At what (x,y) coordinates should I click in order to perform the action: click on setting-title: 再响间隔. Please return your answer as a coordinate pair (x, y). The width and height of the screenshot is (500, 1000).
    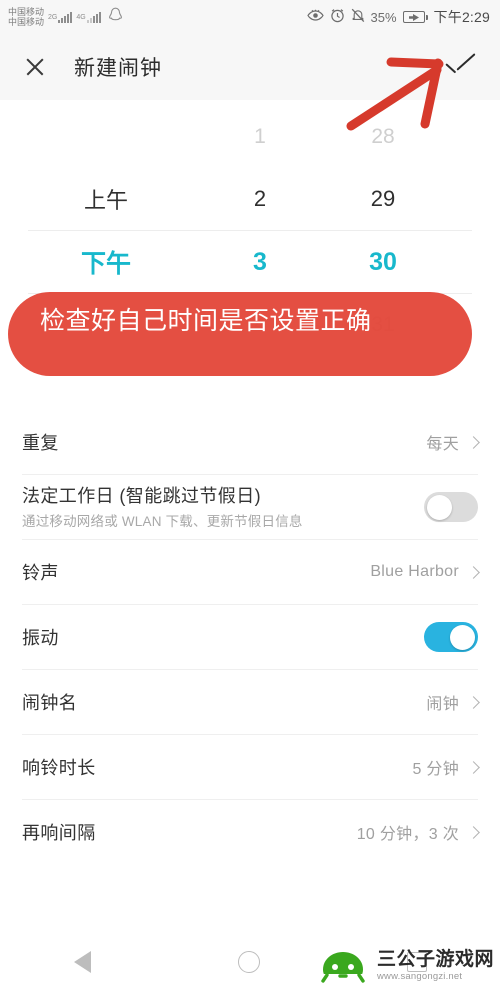
    Looking at the image, I should click on (59, 833).